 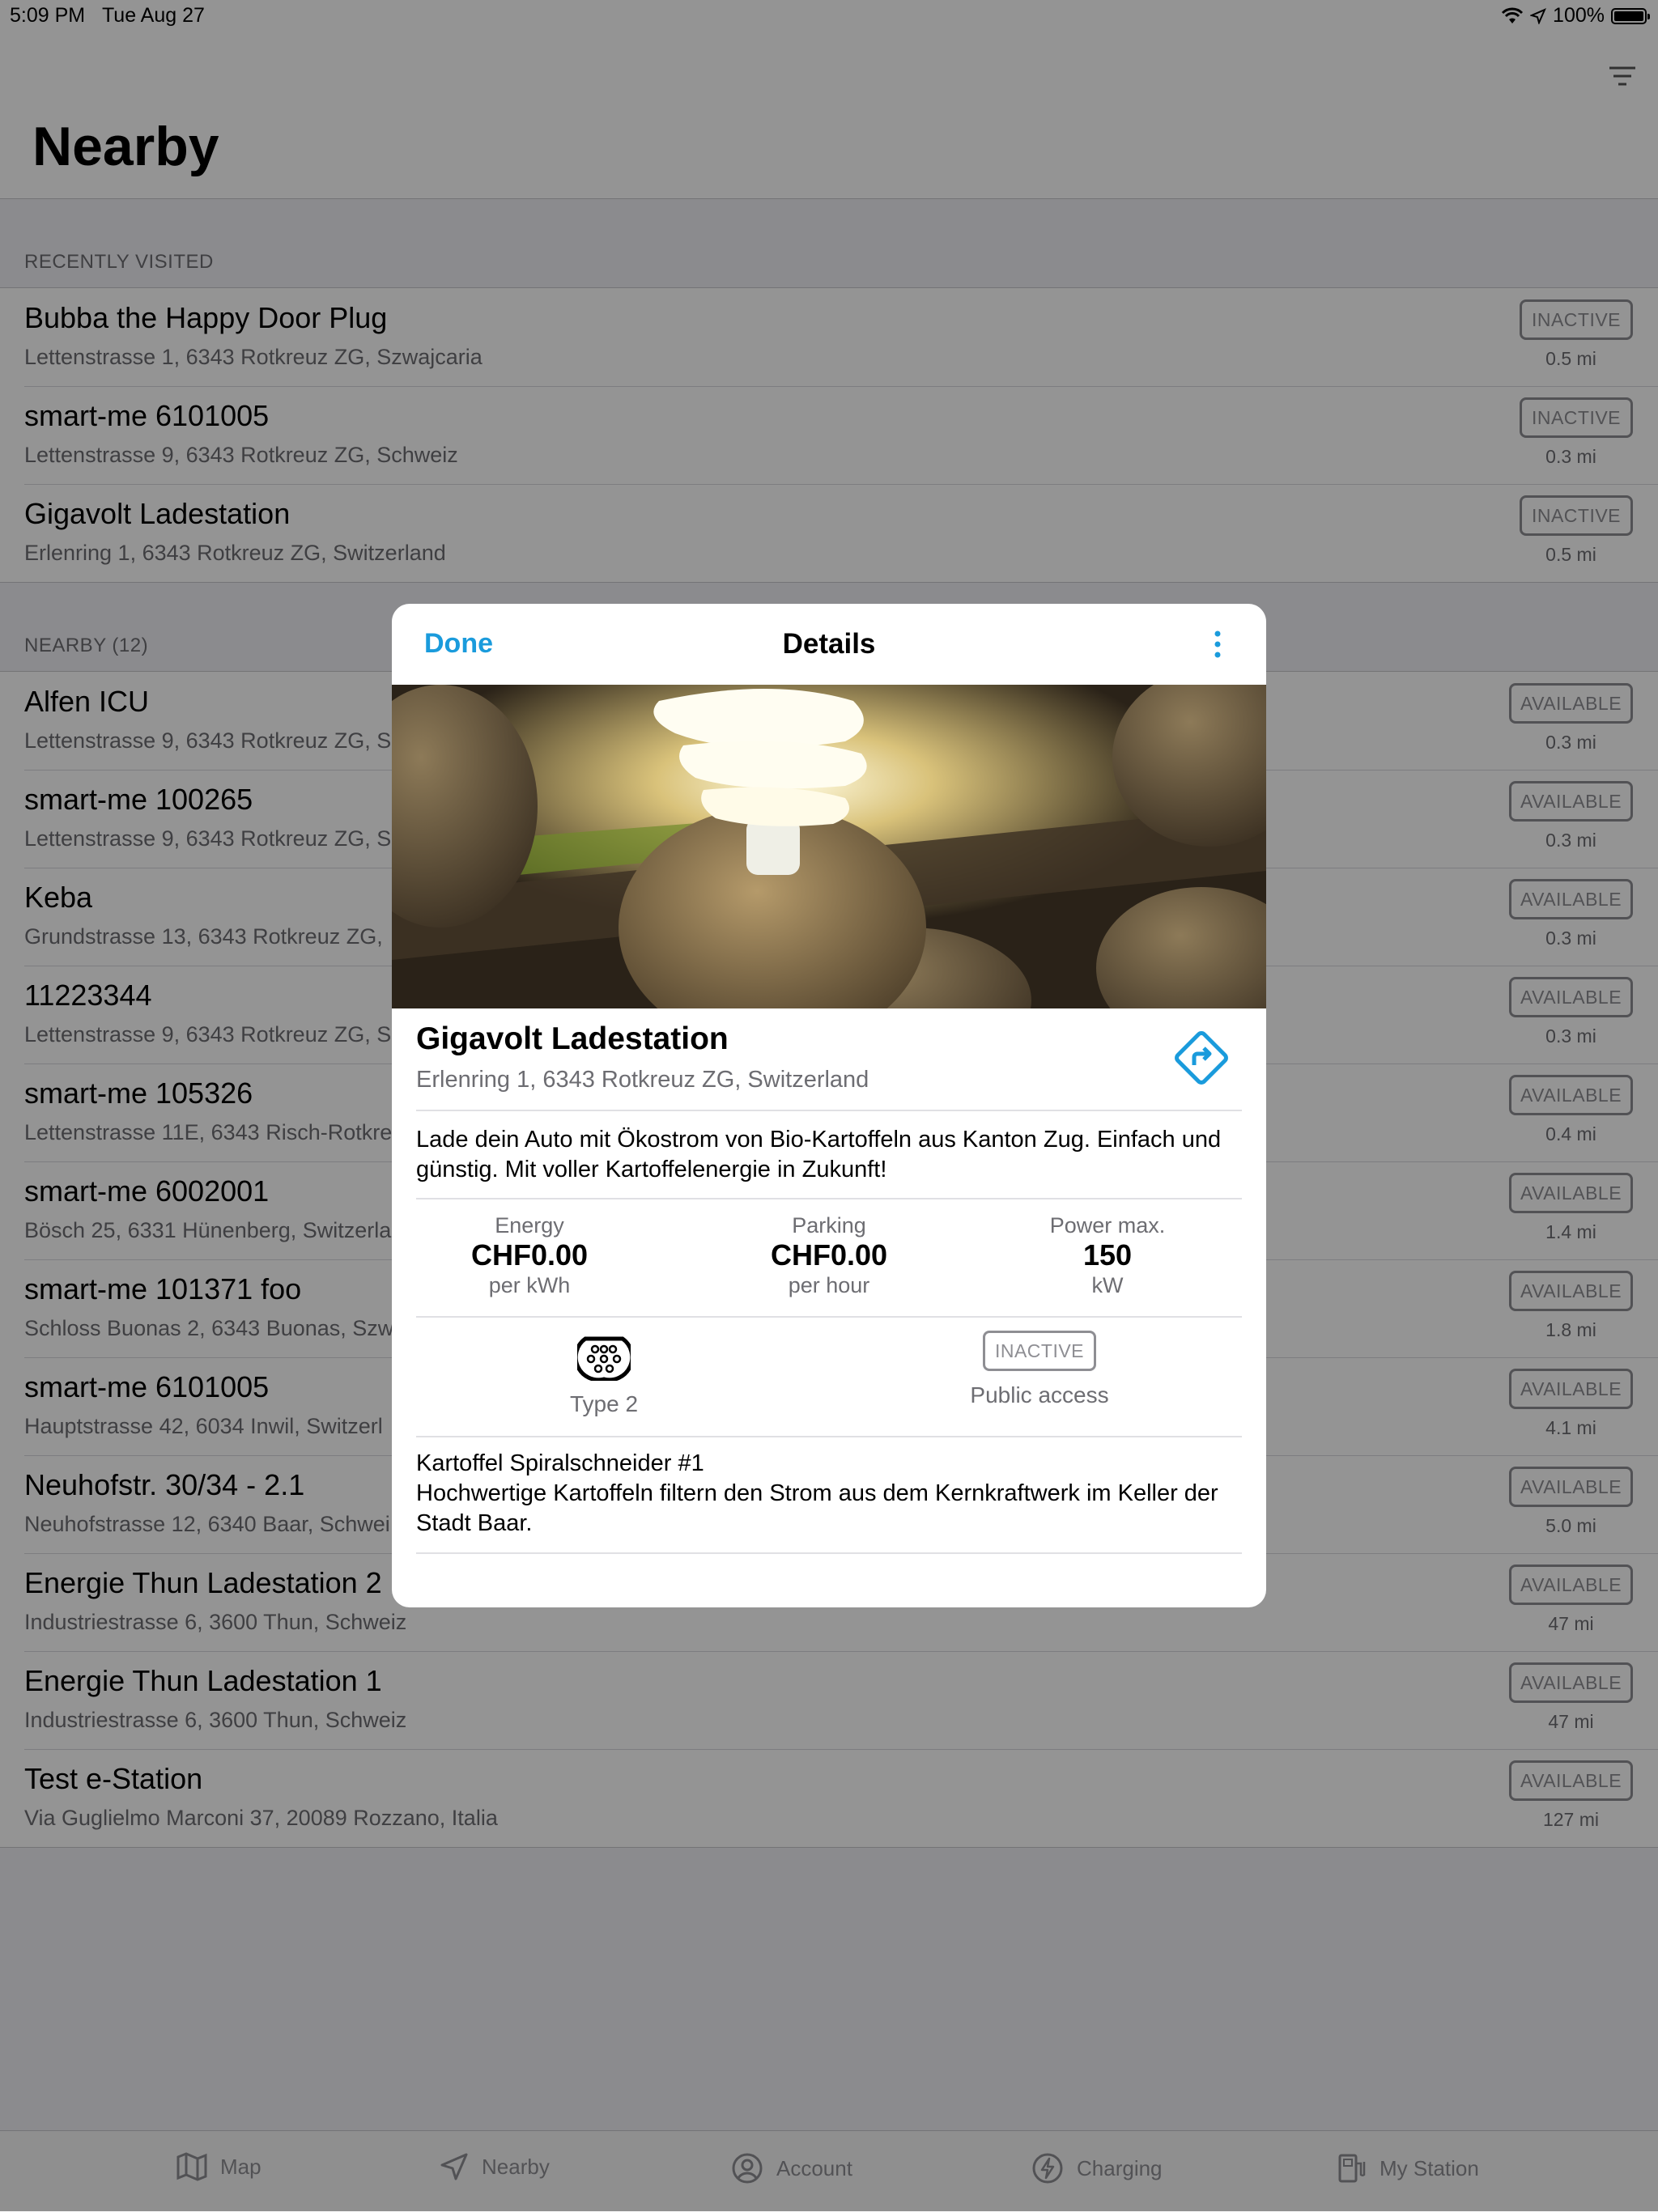 I want to click on stat-power-value: 150, so click(x=1107, y=1255).